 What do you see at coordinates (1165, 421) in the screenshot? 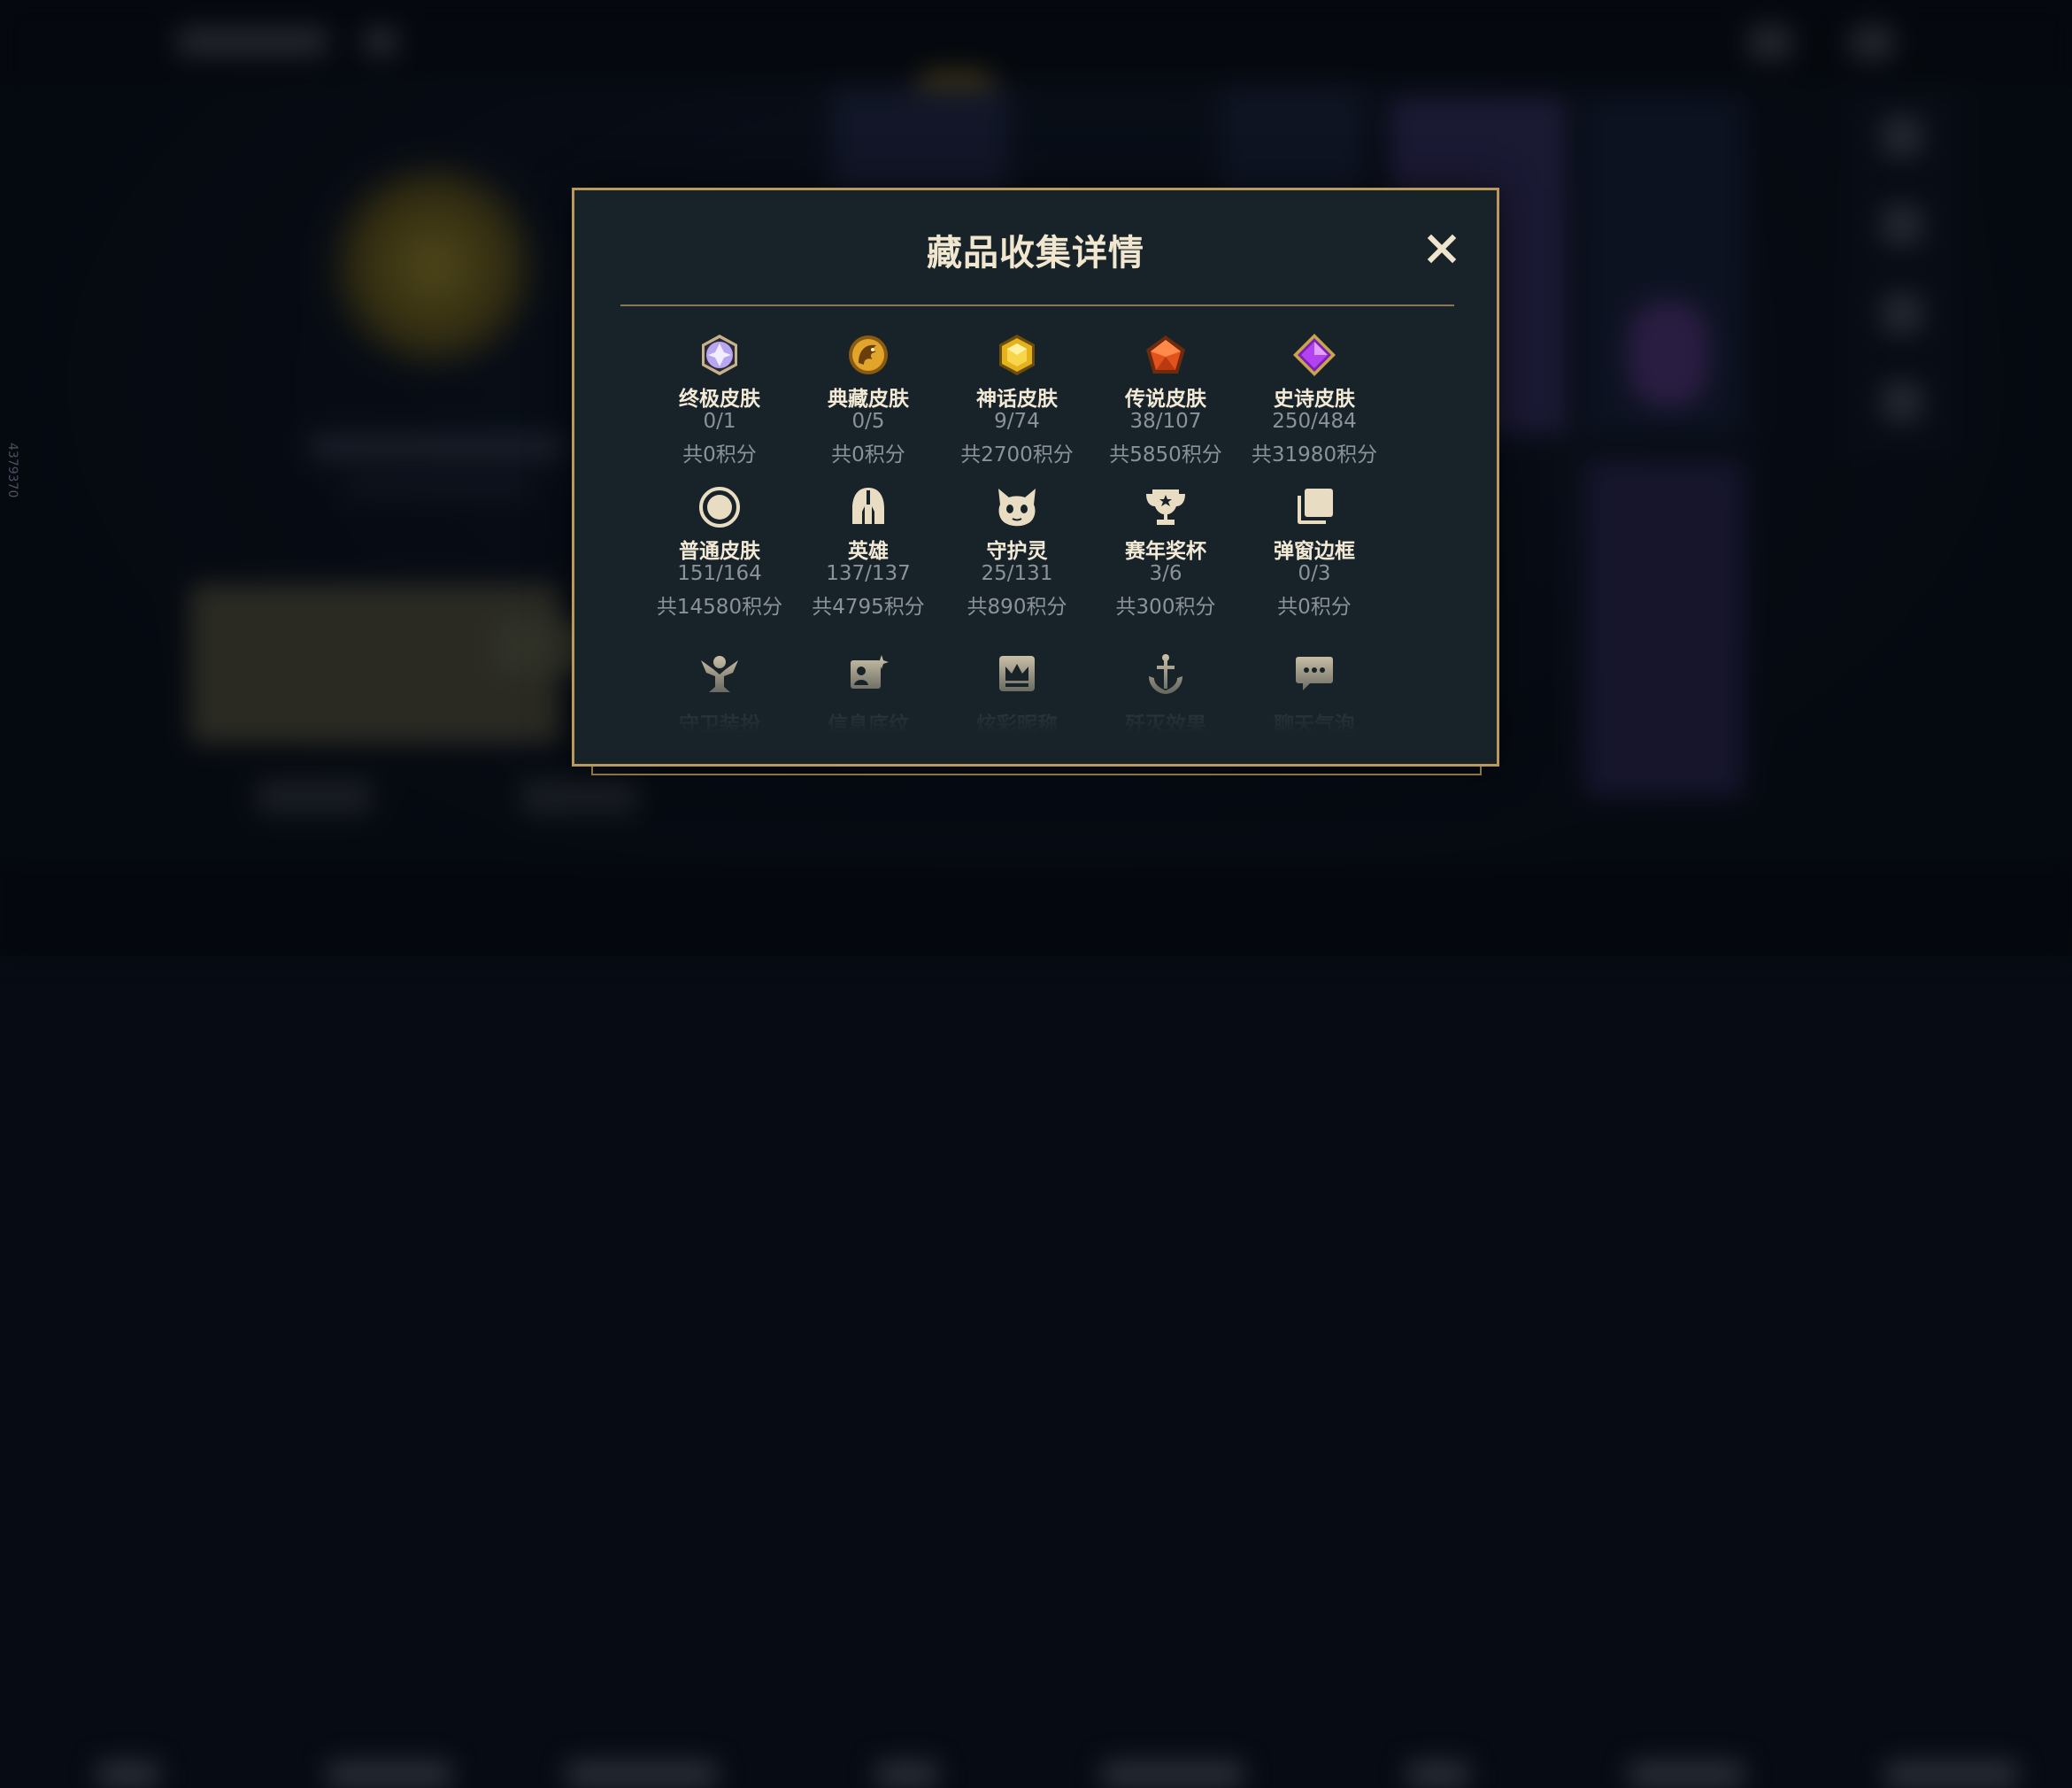
I see `item-count: 38/107` at bounding box center [1165, 421].